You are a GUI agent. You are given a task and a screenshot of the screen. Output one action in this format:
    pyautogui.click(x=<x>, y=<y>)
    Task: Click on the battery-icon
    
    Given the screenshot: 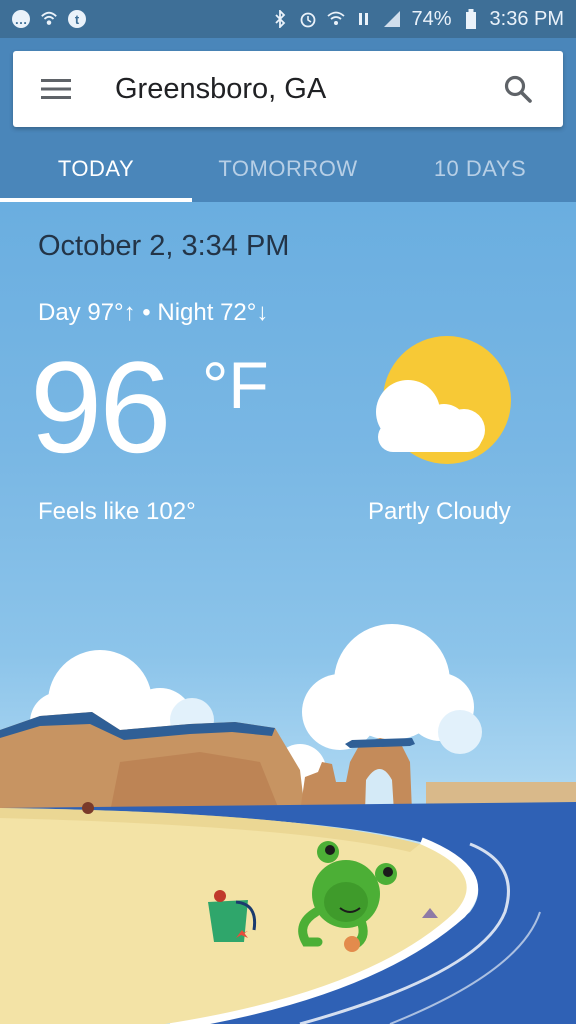 What is the action you would take?
    pyautogui.click(x=471, y=19)
    